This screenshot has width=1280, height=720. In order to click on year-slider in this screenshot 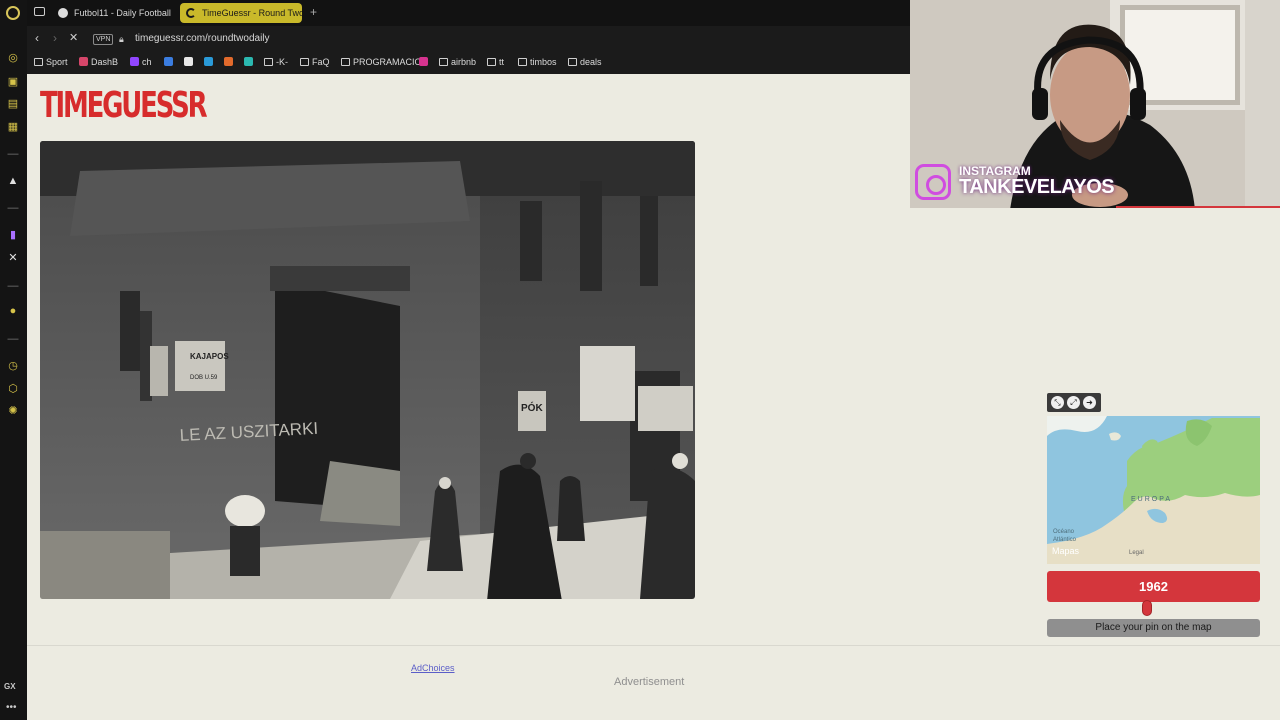, I will do `click(1153, 609)`.